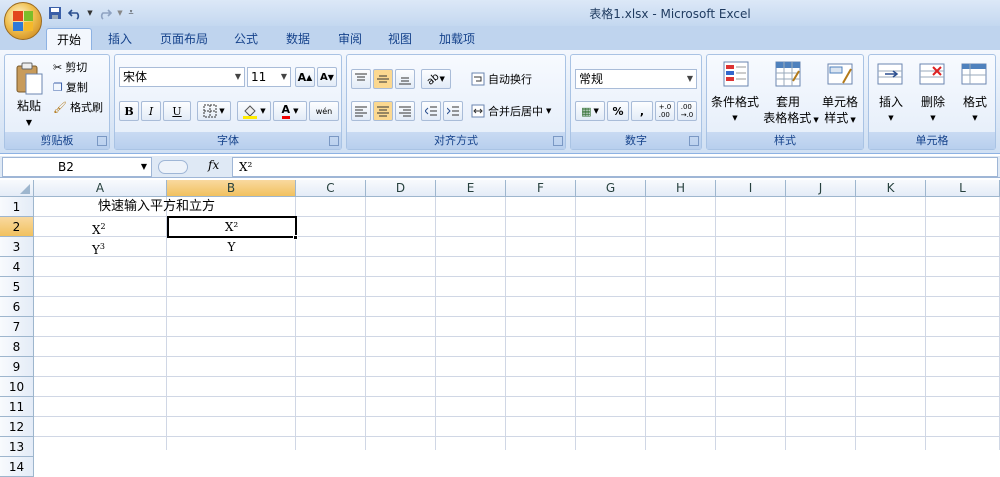 This screenshot has height=477, width=1000. I want to click on align-middle-icon, so click(383, 79).